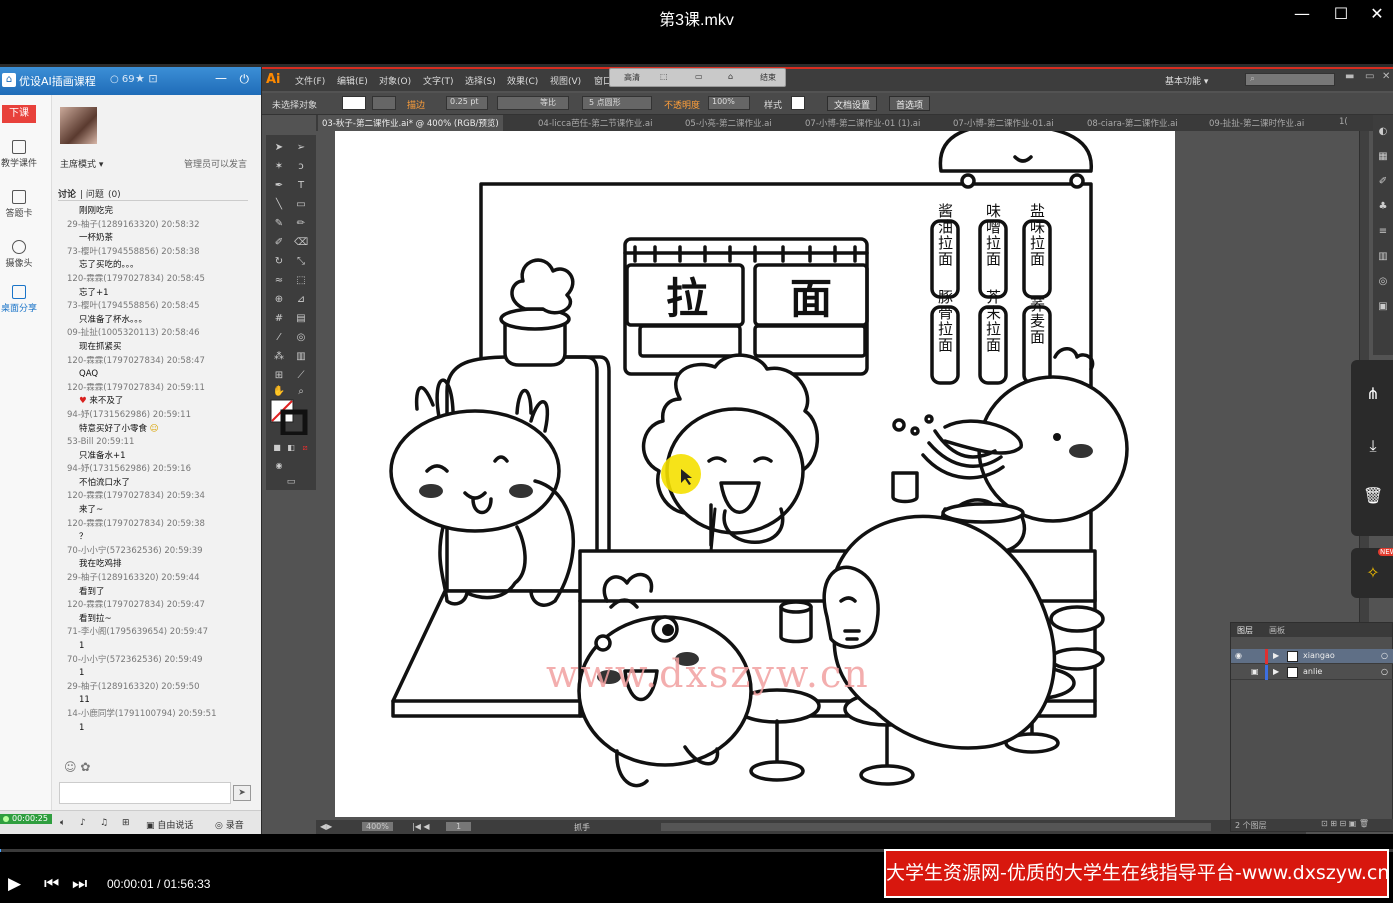  Describe the element at coordinates (1383, 257) in the screenshot. I see `gradient-panel-icon: ▥` at that location.